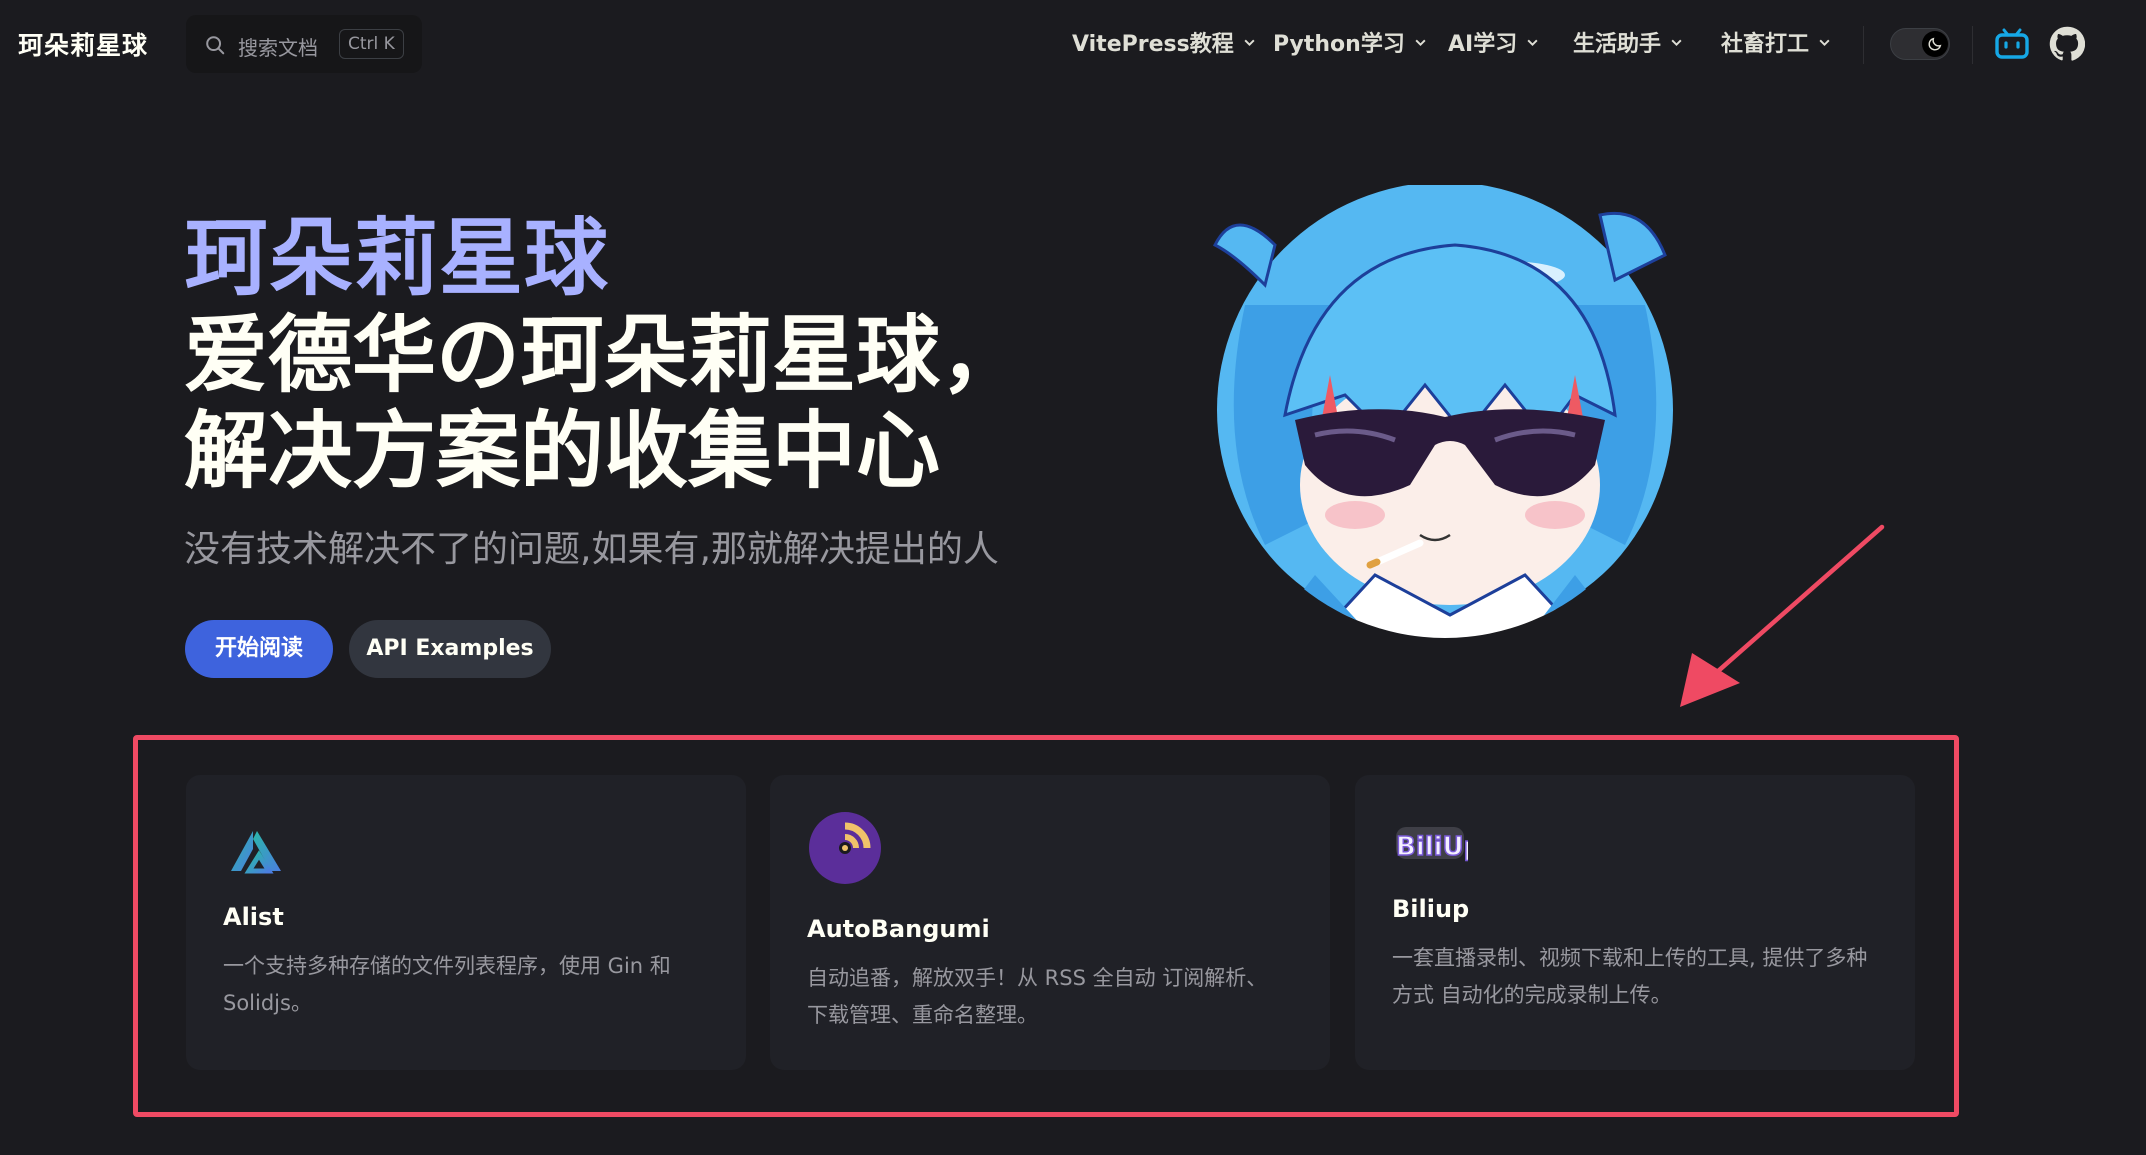  What do you see at coordinates (1339, 44) in the screenshot?
I see `nav-item-label: Python学习` at bounding box center [1339, 44].